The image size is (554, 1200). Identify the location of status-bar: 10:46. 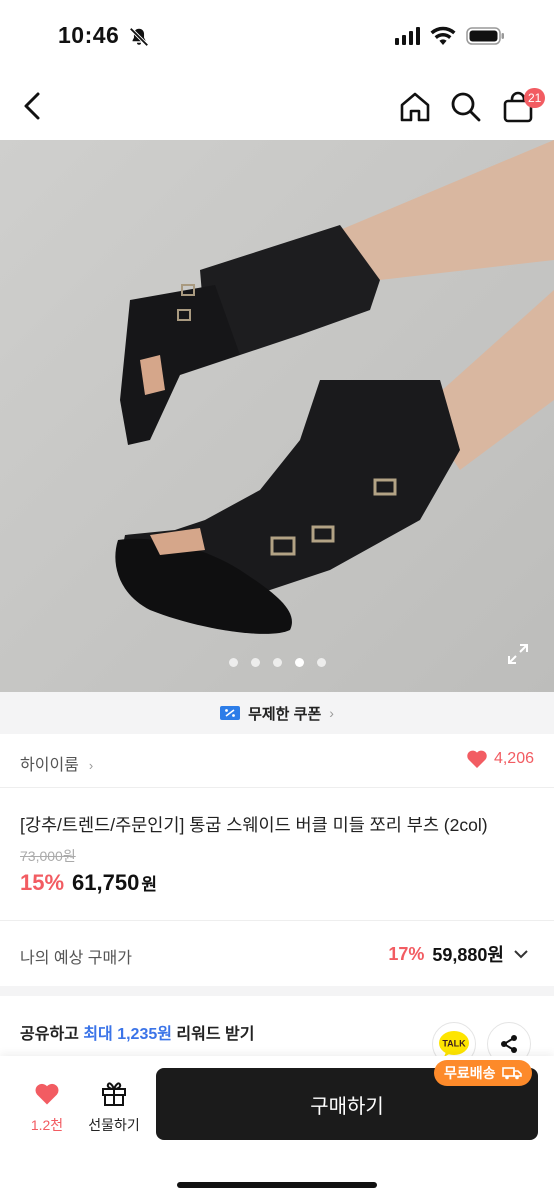
(277, 35).